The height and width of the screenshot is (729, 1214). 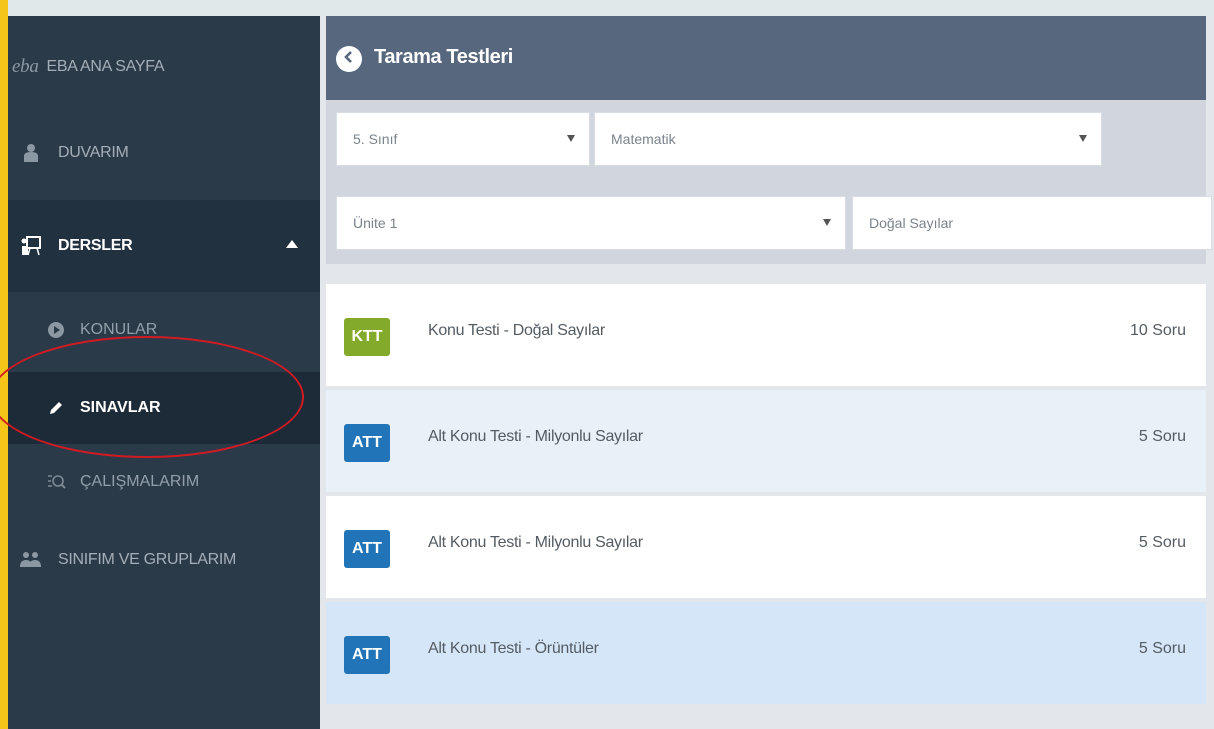 What do you see at coordinates (591, 223) in the screenshot?
I see `unit-select: Ünite 1` at bounding box center [591, 223].